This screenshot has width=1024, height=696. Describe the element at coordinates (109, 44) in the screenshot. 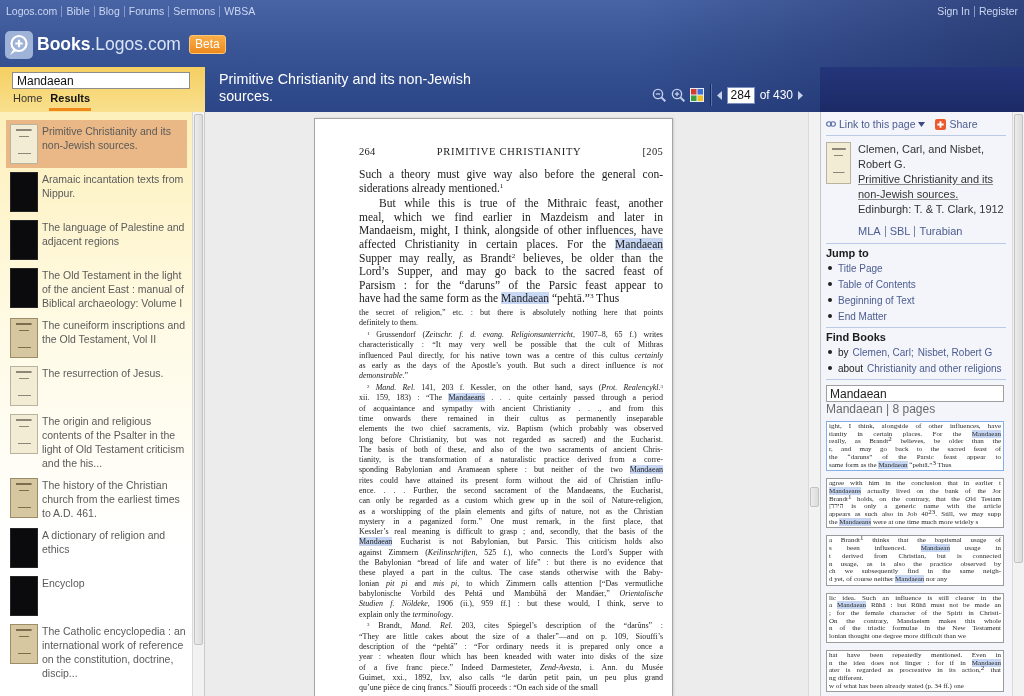

I see `logo-text: Books.Logos.com` at that location.